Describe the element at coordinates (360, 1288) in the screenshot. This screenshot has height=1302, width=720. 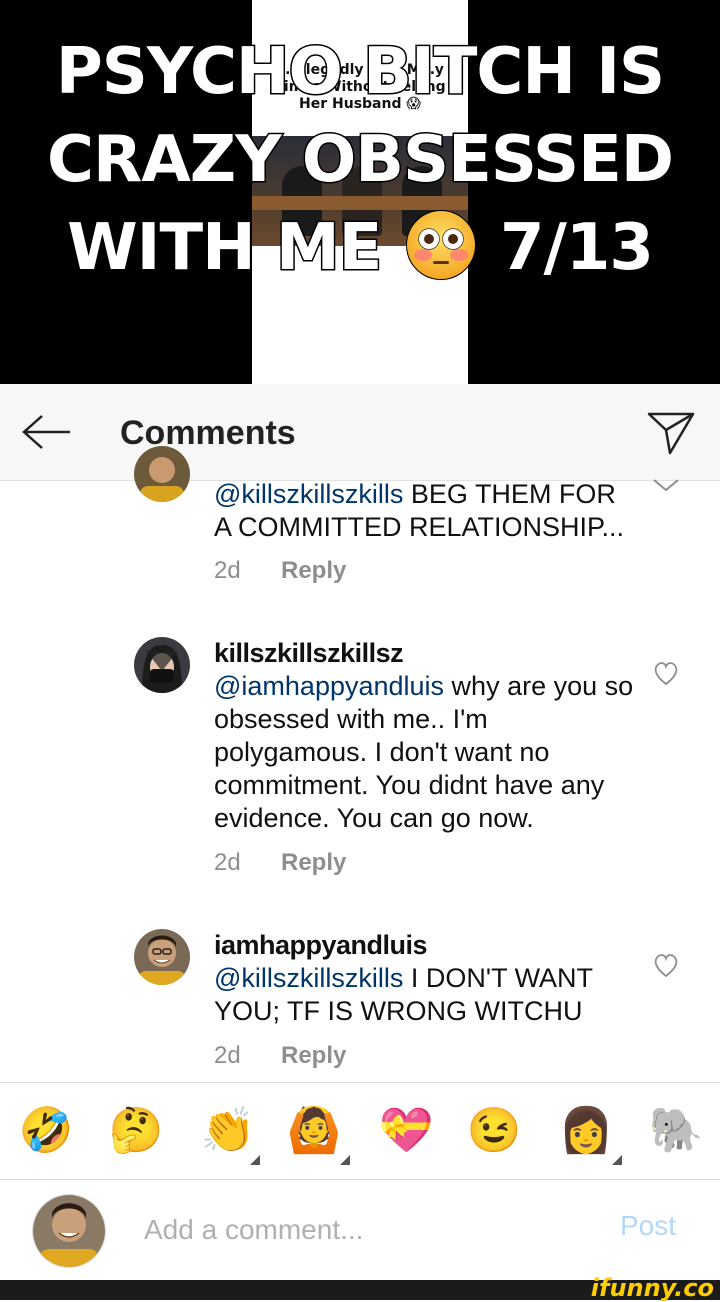
I see `watermark-bar: ifunny.co` at that location.